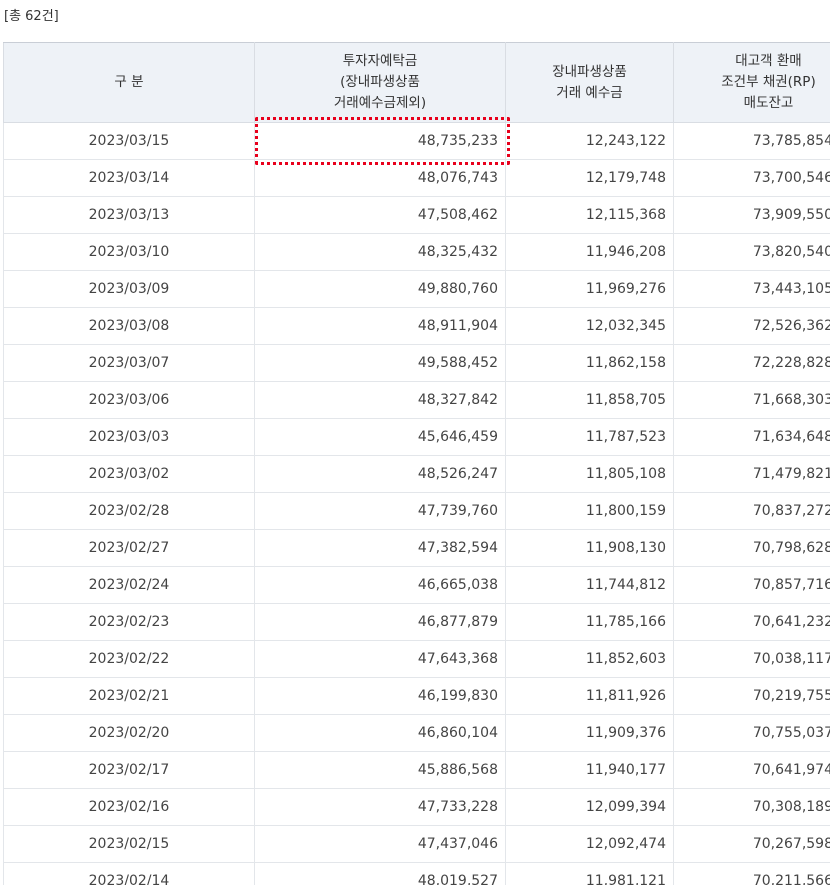 The image size is (830, 885). What do you see at coordinates (589, 437) in the screenshot?
I see `derivatives-deposit-cell: 11,787,523` at bounding box center [589, 437].